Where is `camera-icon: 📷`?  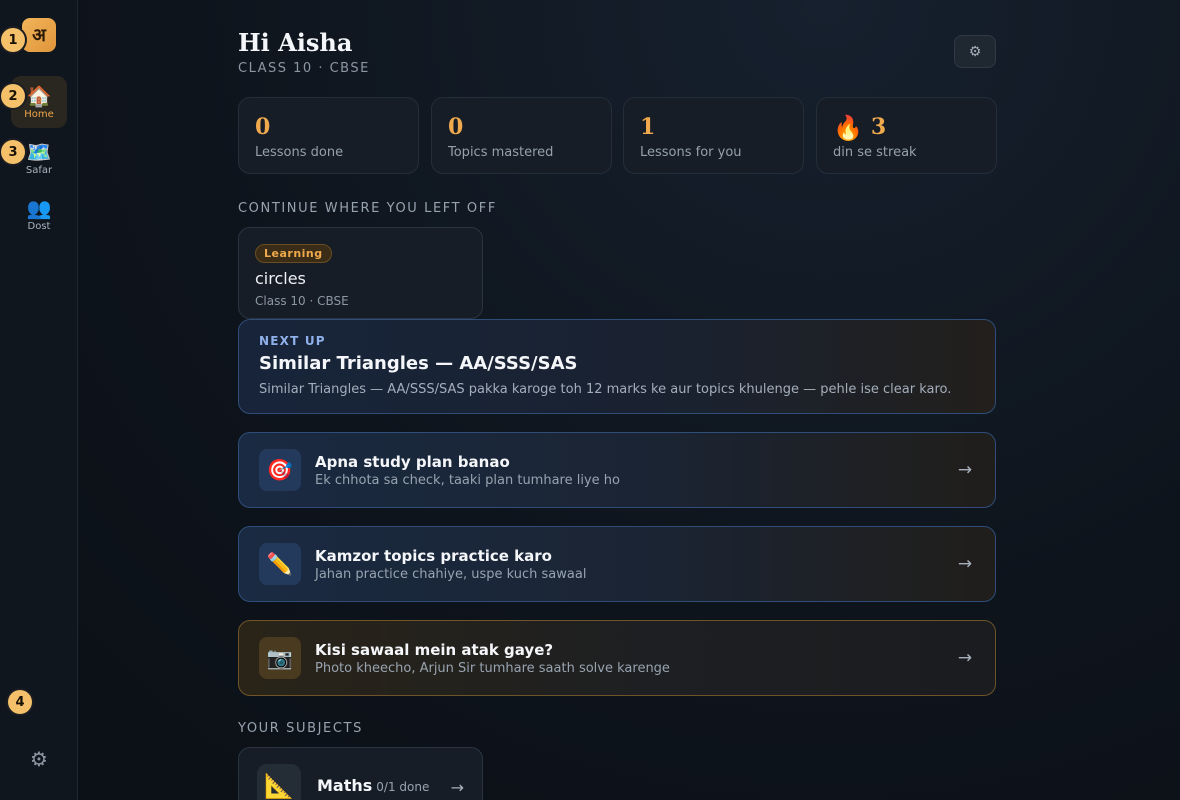
camera-icon: 📷 is located at coordinates (280, 658).